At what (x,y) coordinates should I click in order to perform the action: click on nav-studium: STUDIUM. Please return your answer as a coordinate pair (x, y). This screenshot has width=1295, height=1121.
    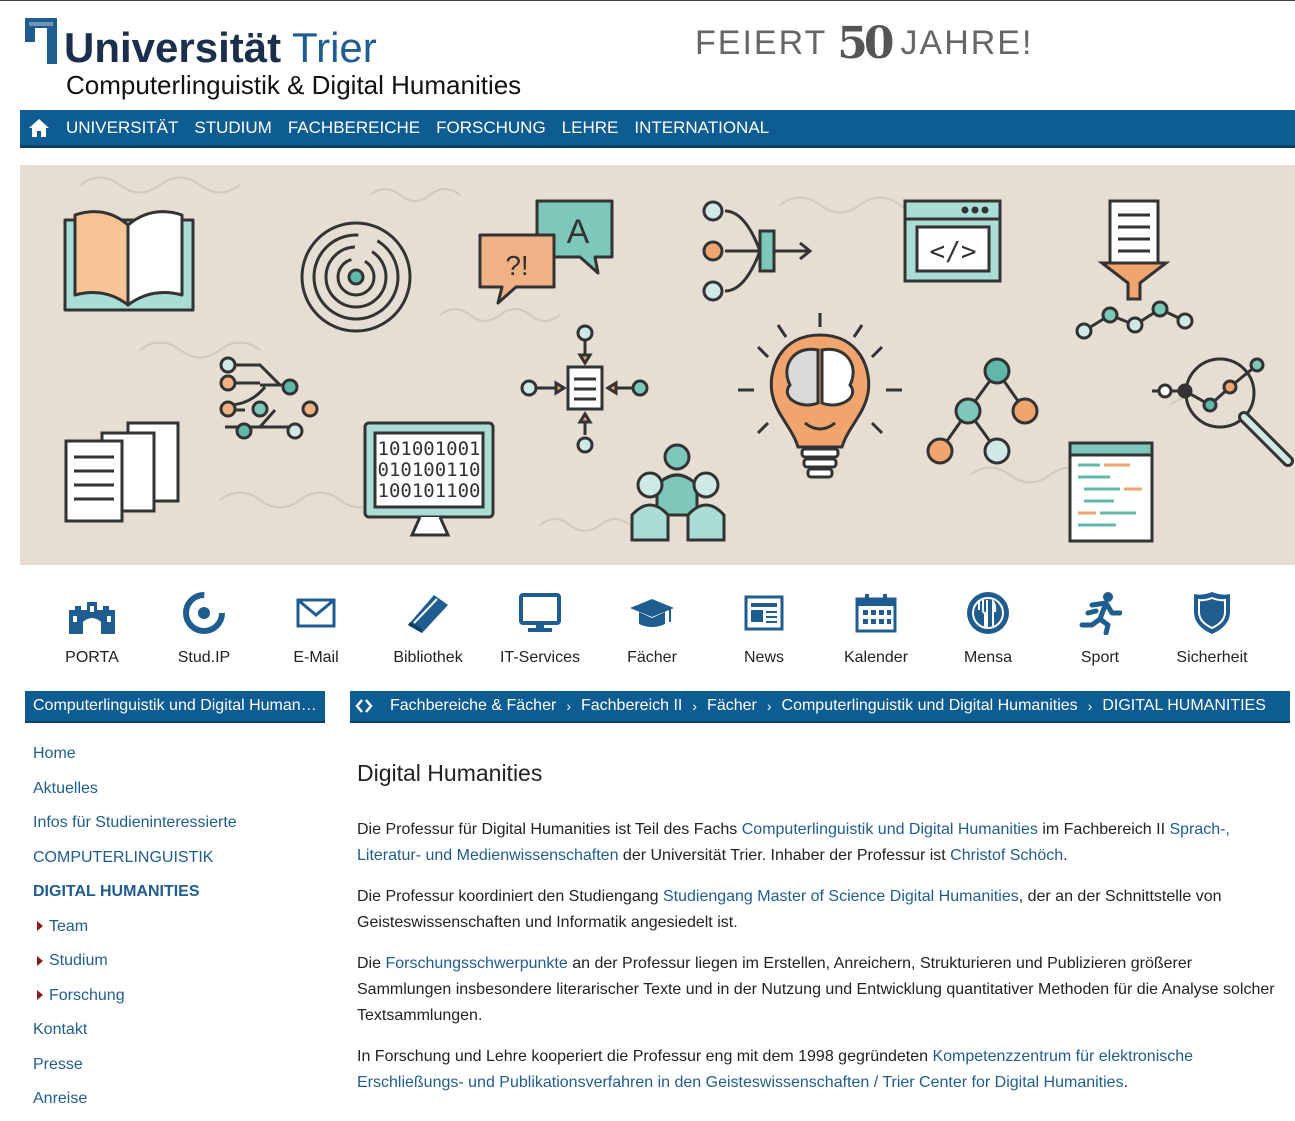
    Looking at the image, I should click on (232, 128).